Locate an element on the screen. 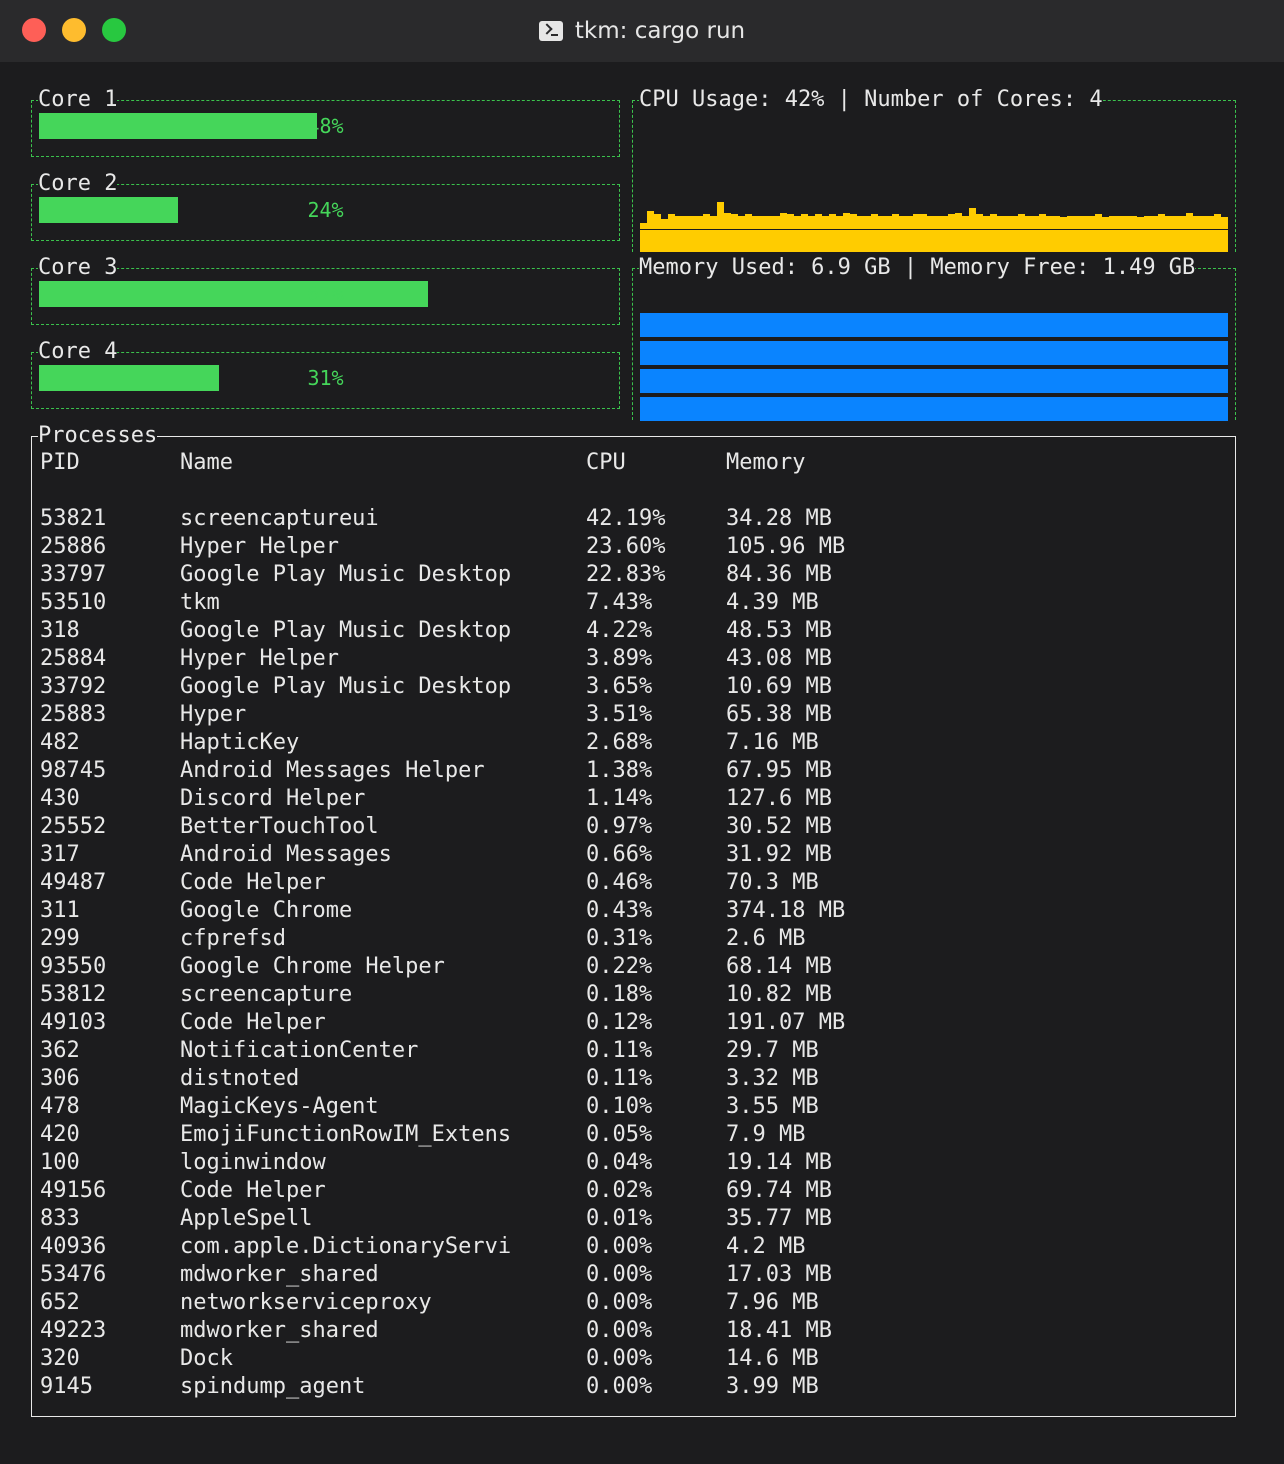 This screenshot has width=1284, height=1464. process-memory: 3.55 MB is located at coordinates (772, 1106).